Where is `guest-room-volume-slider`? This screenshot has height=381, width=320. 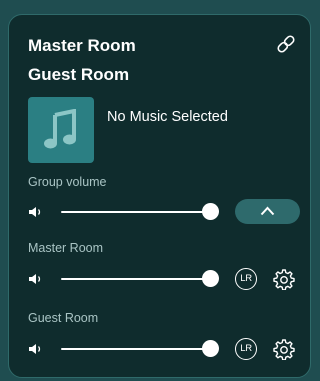
guest-room-volume-slider is located at coordinates (140, 349).